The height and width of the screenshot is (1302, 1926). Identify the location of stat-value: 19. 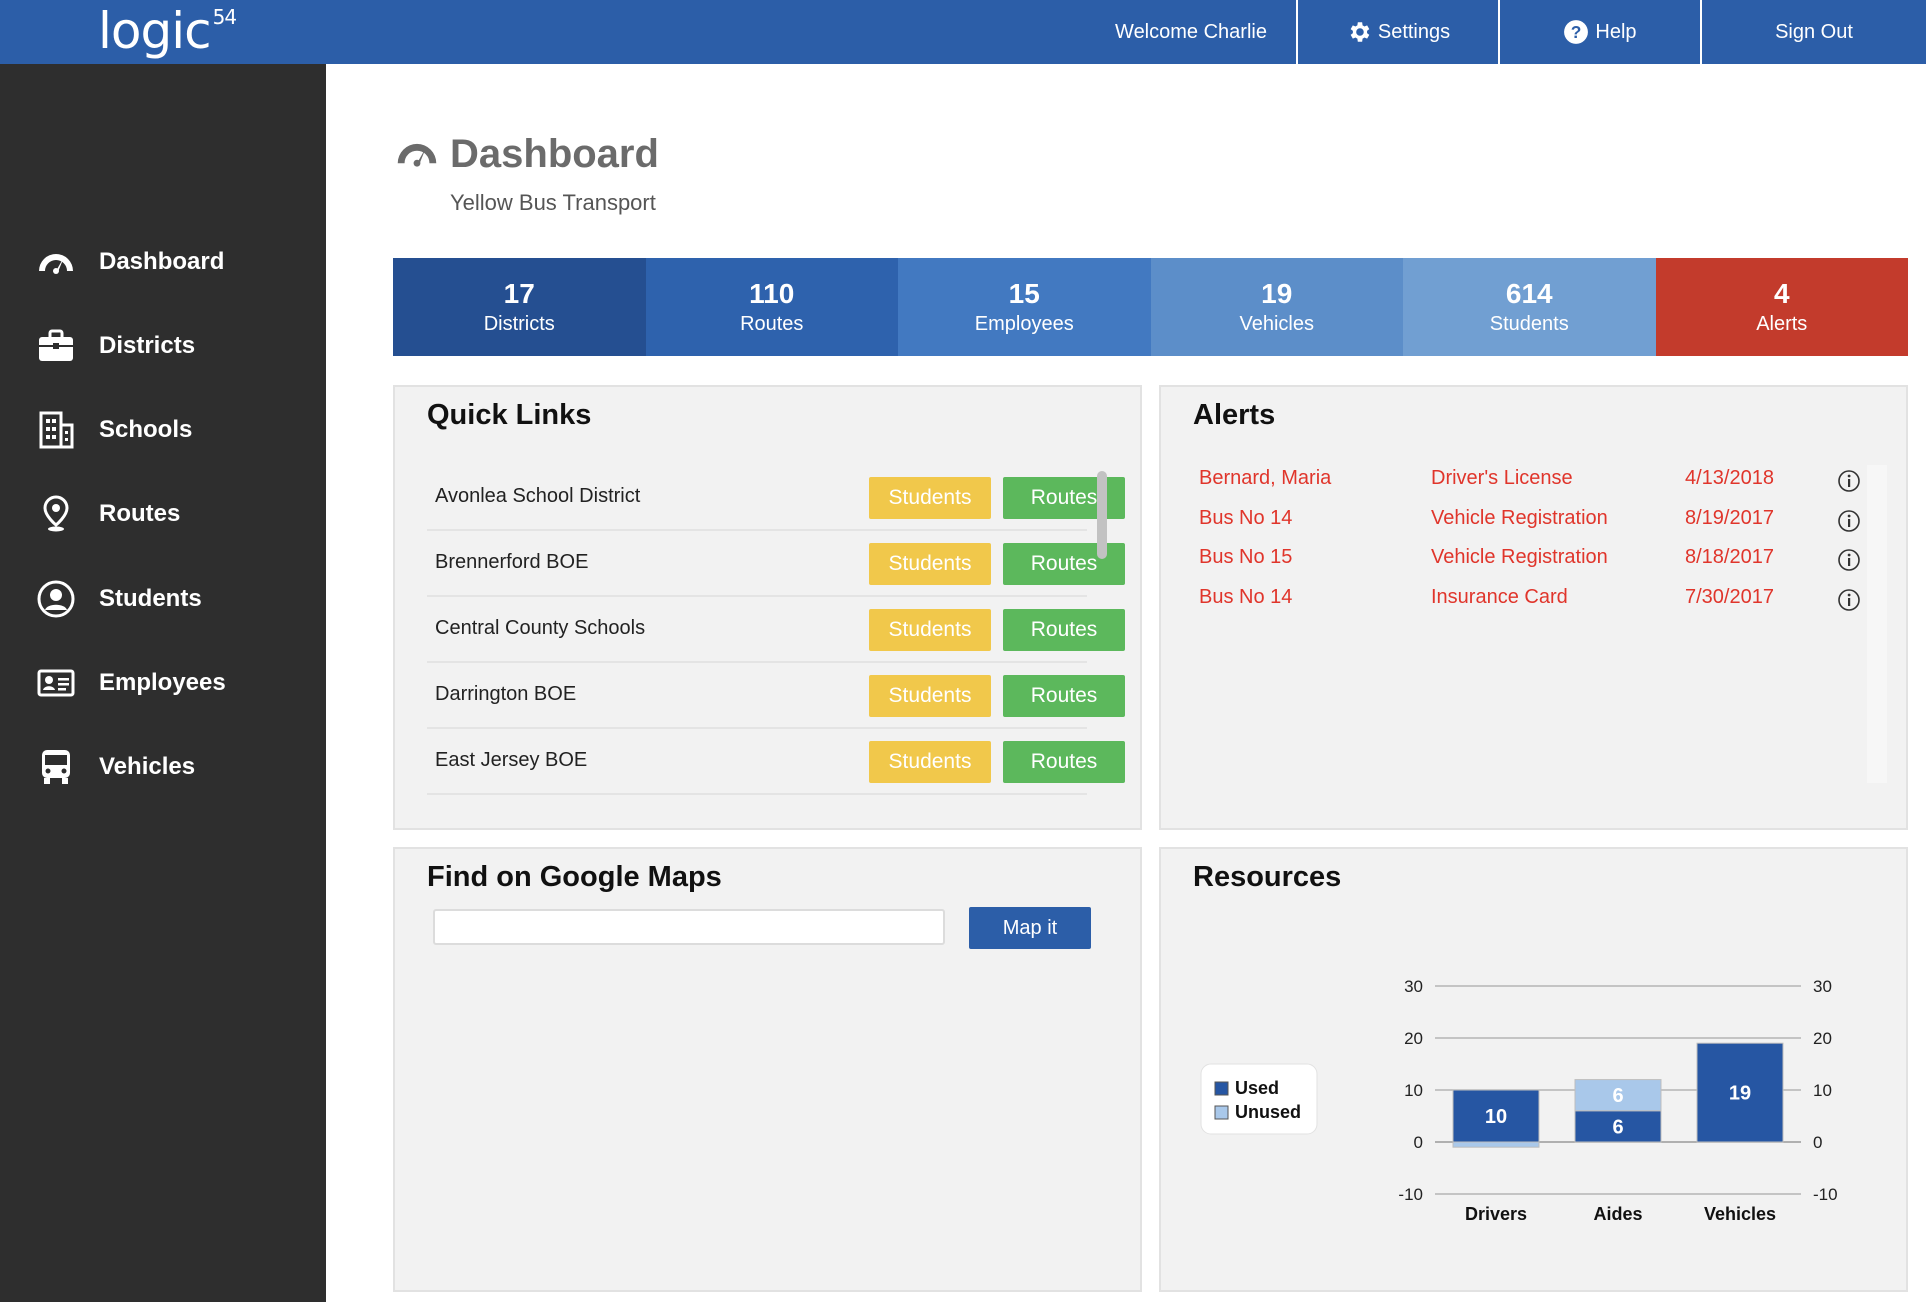
(1277, 293).